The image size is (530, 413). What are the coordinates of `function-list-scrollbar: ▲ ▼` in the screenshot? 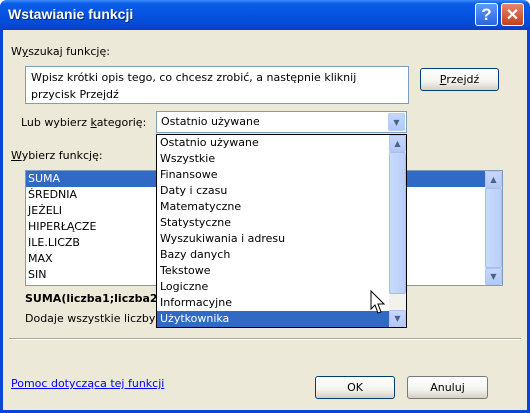 It's located at (493, 228).